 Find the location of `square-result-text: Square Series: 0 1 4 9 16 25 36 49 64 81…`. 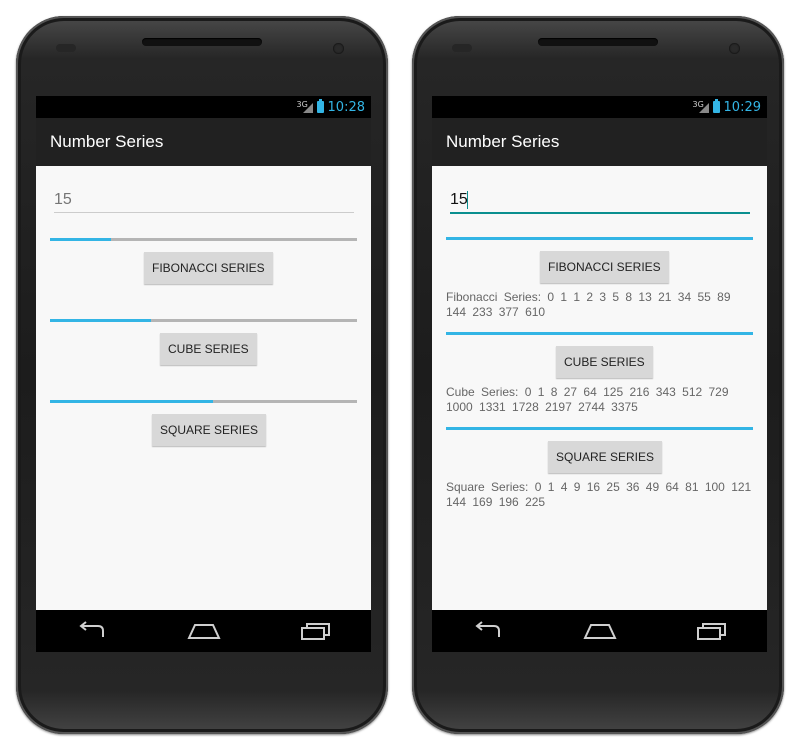

square-result-text: Square Series: 0 1 4 9 16 25 36 49 64 81… is located at coordinates (599, 494).